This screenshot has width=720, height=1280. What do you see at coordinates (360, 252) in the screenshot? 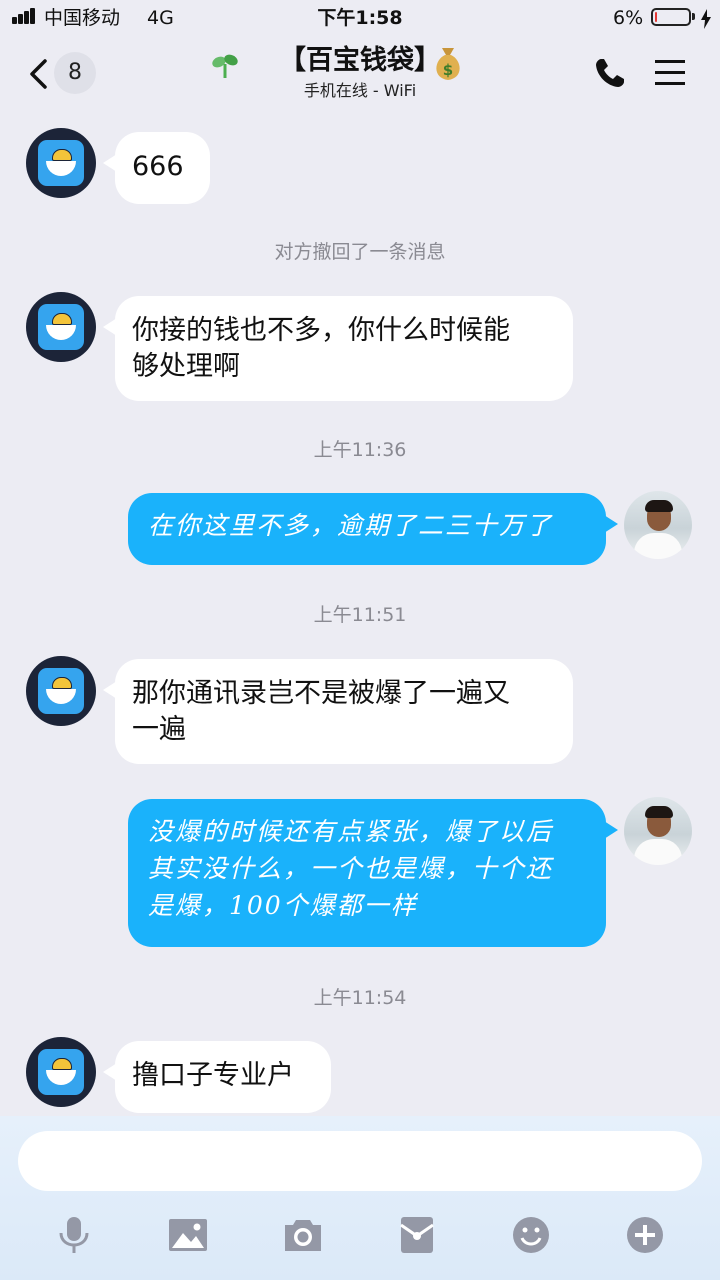
I see `recall-notice: 对方撤回了一条消息` at bounding box center [360, 252].